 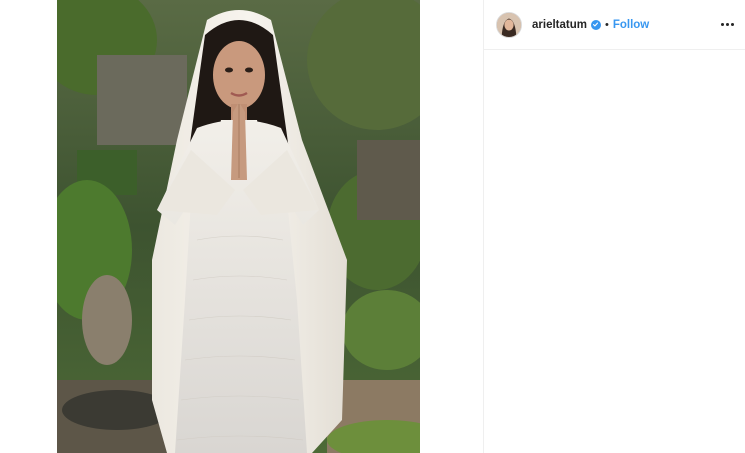 I want to click on more-horizontal-icon, so click(x=727, y=25).